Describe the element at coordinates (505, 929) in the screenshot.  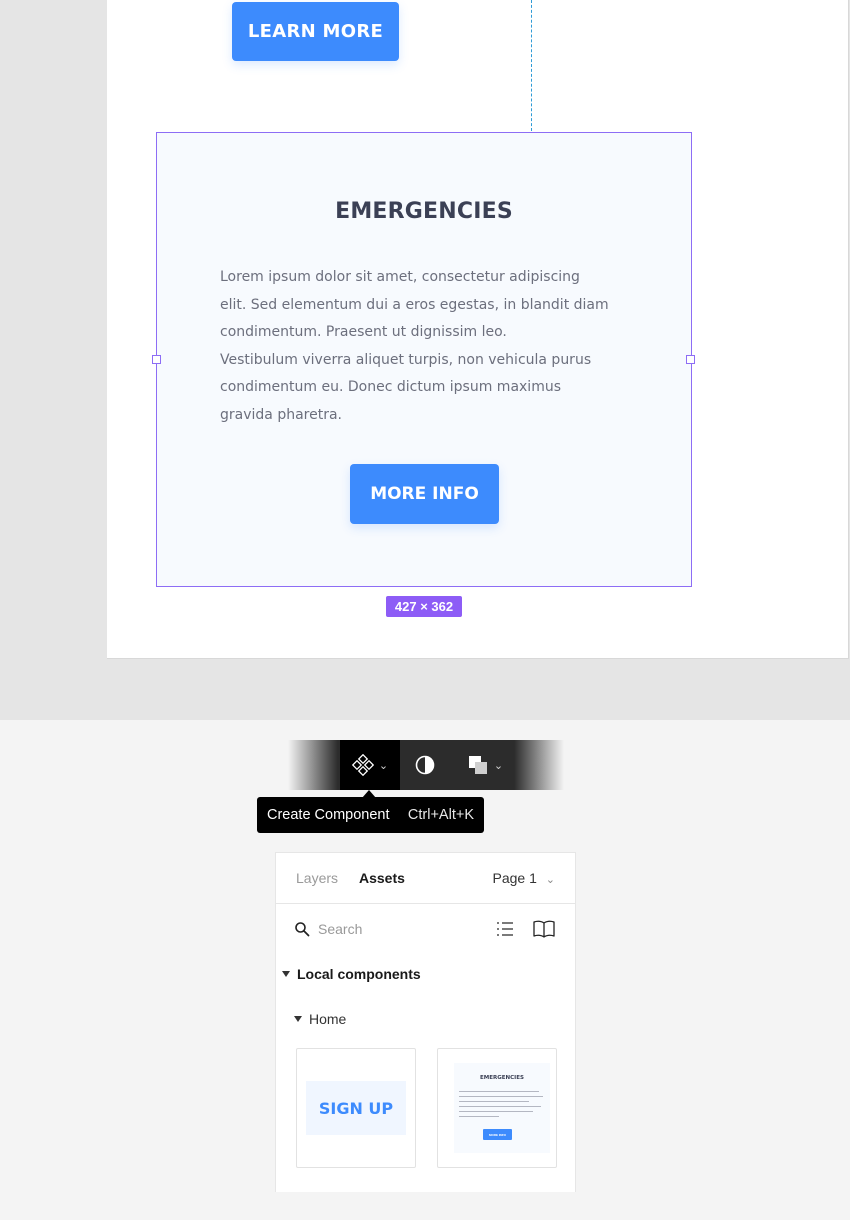
I see `list-view-icon` at that location.